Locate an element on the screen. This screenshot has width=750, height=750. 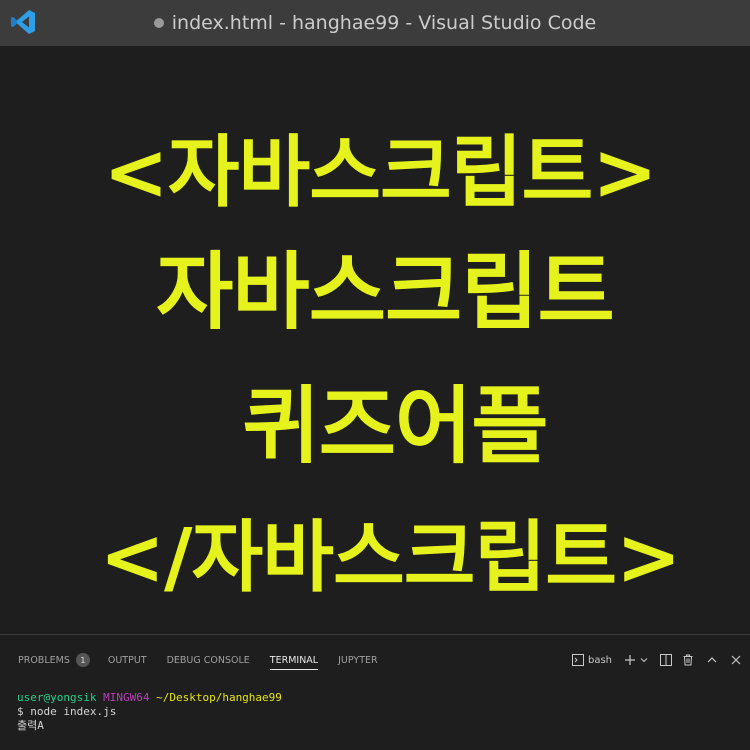
banner-line-1: <자바스크립트> is located at coordinates (380, 173).